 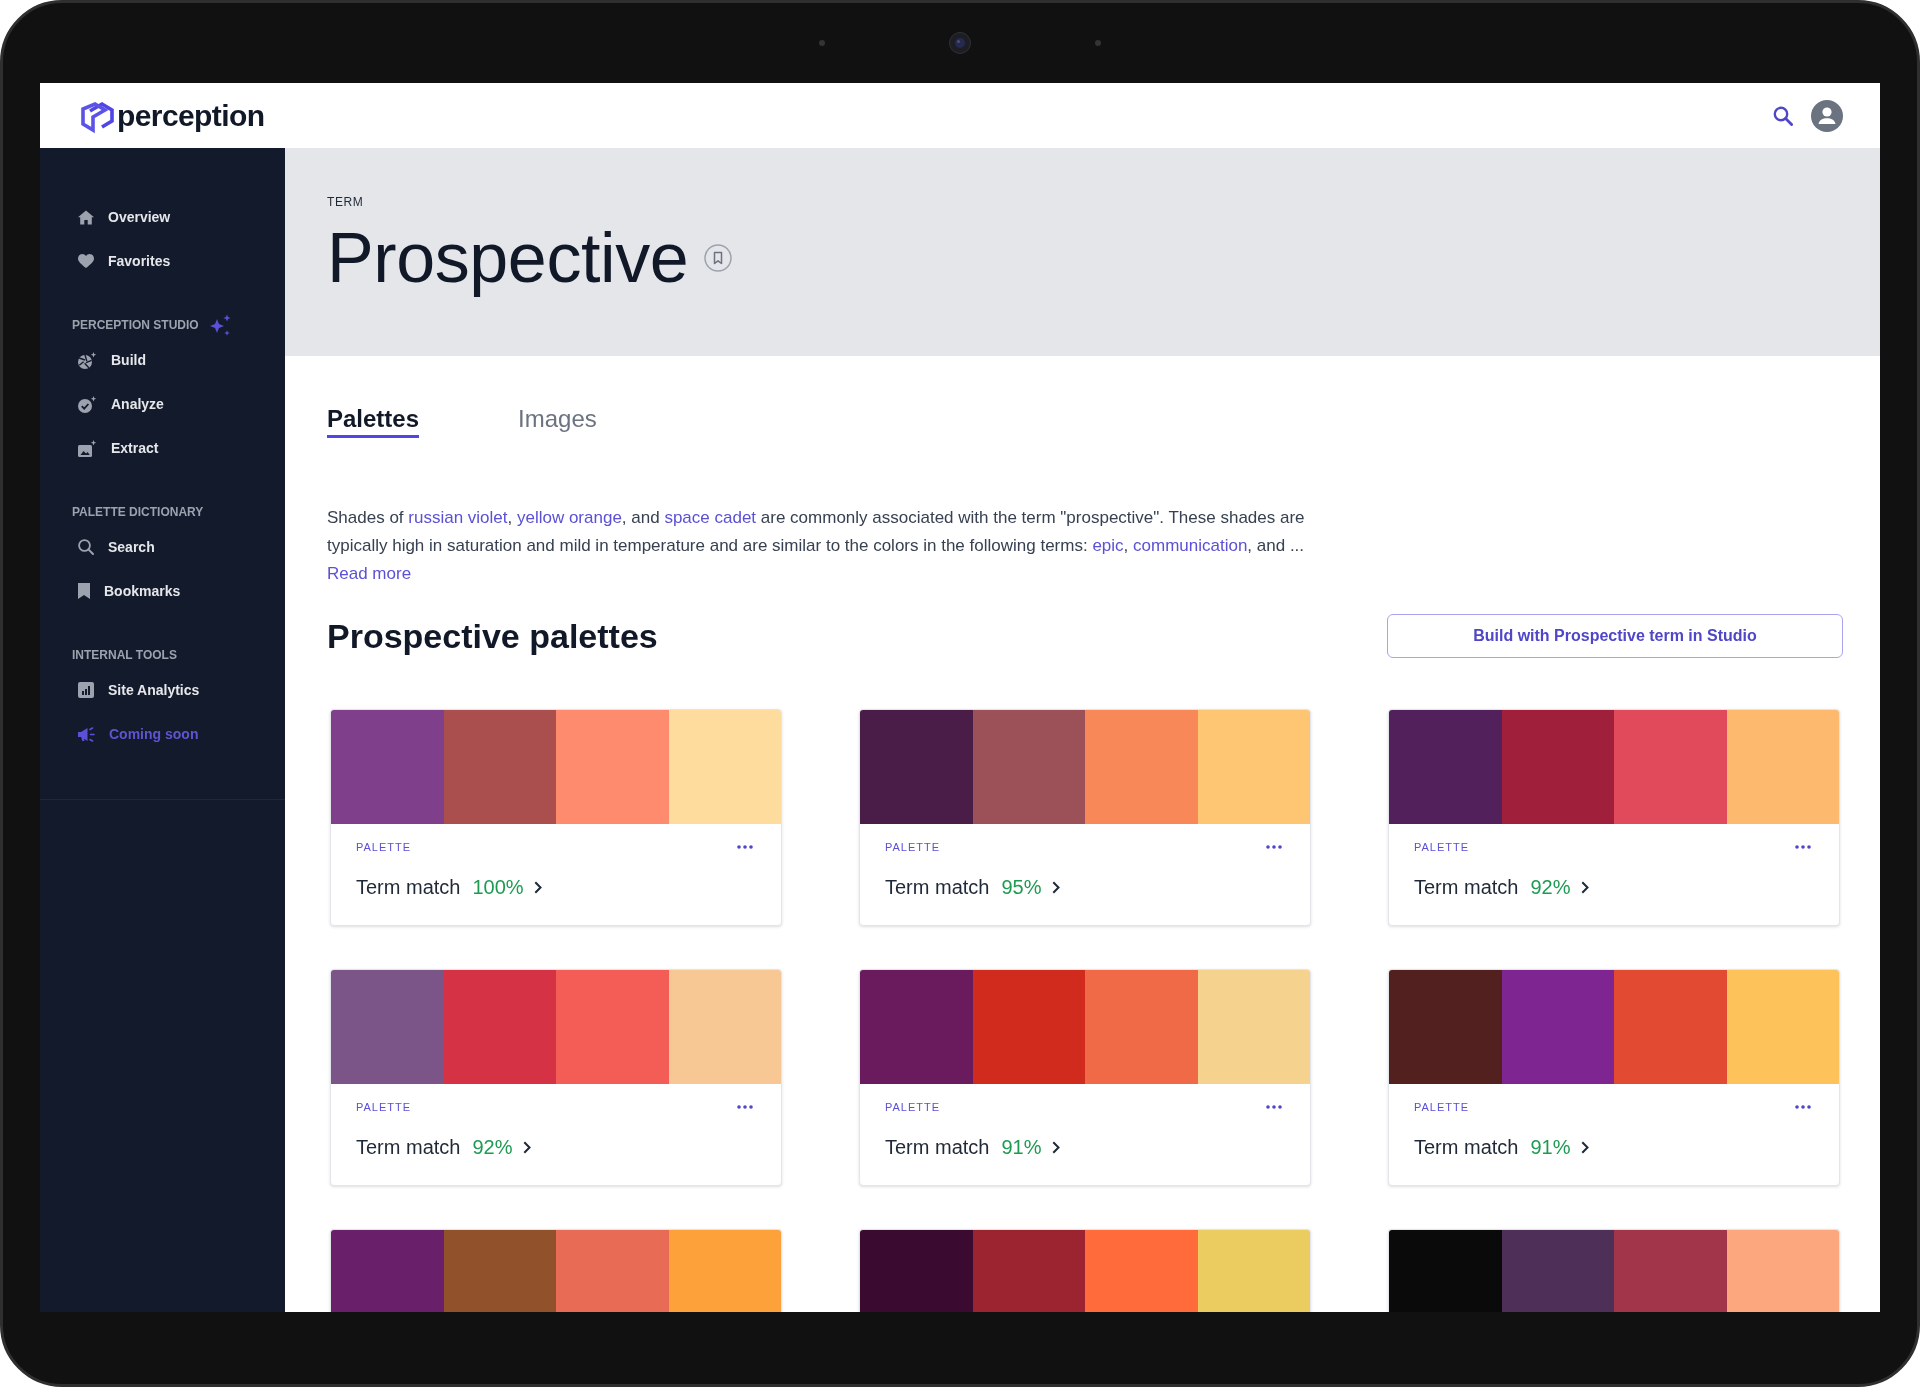 What do you see at coordinates (373, 421) in the screenshot?
I see `tab: Palettes` at bounding box center [373, 421].